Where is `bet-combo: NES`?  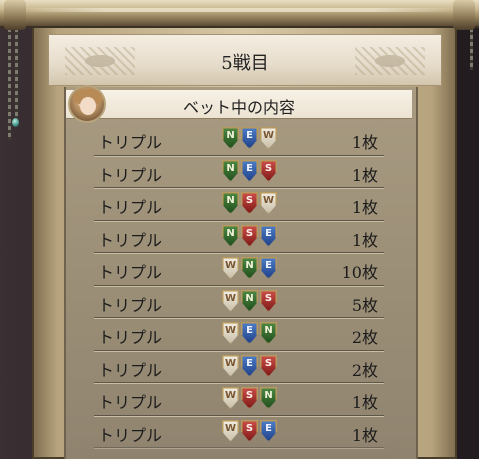 bet-combo: NES is located at coordinates (249, 170).